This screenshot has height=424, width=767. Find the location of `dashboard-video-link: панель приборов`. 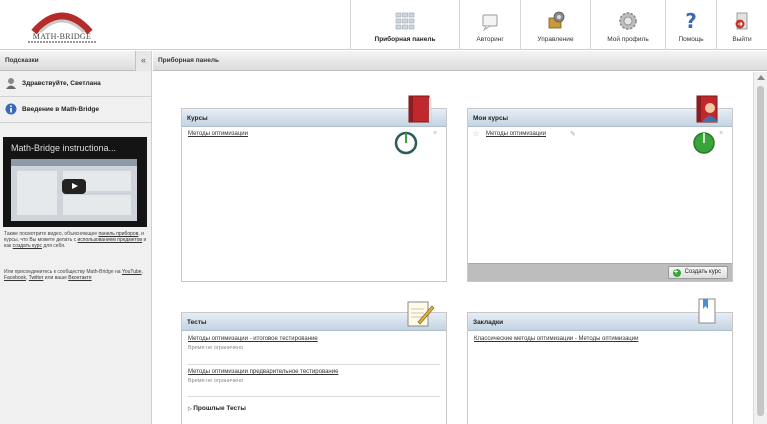

dashboard-video-link: панель приборов is located at coordinates (118, 234).